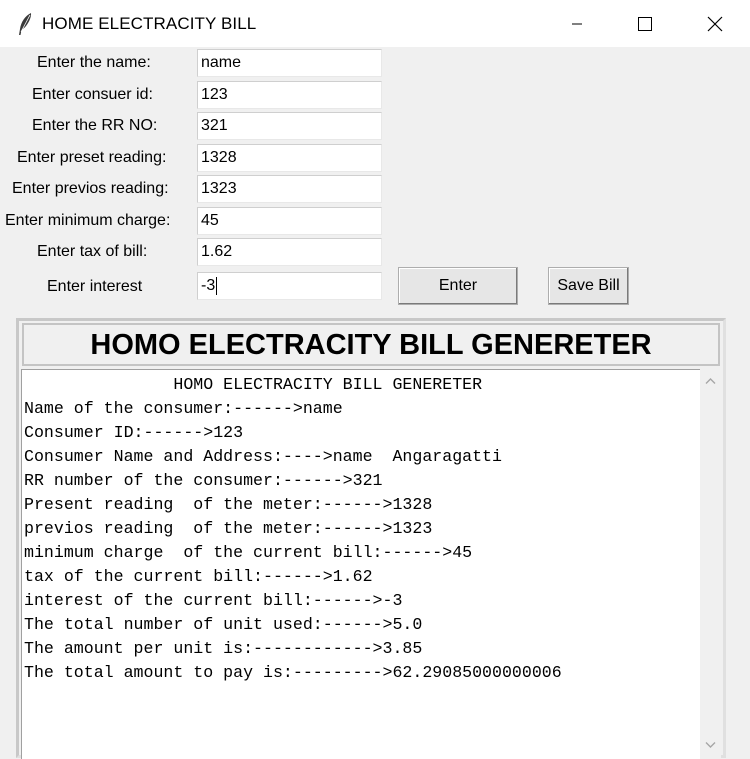 The image size is (750, 759). What do you see at coordinates (149, 23) in the screenshot?
I see `window-title: HOME ELECTRACITY BILL` at bounding box center [149, 23].